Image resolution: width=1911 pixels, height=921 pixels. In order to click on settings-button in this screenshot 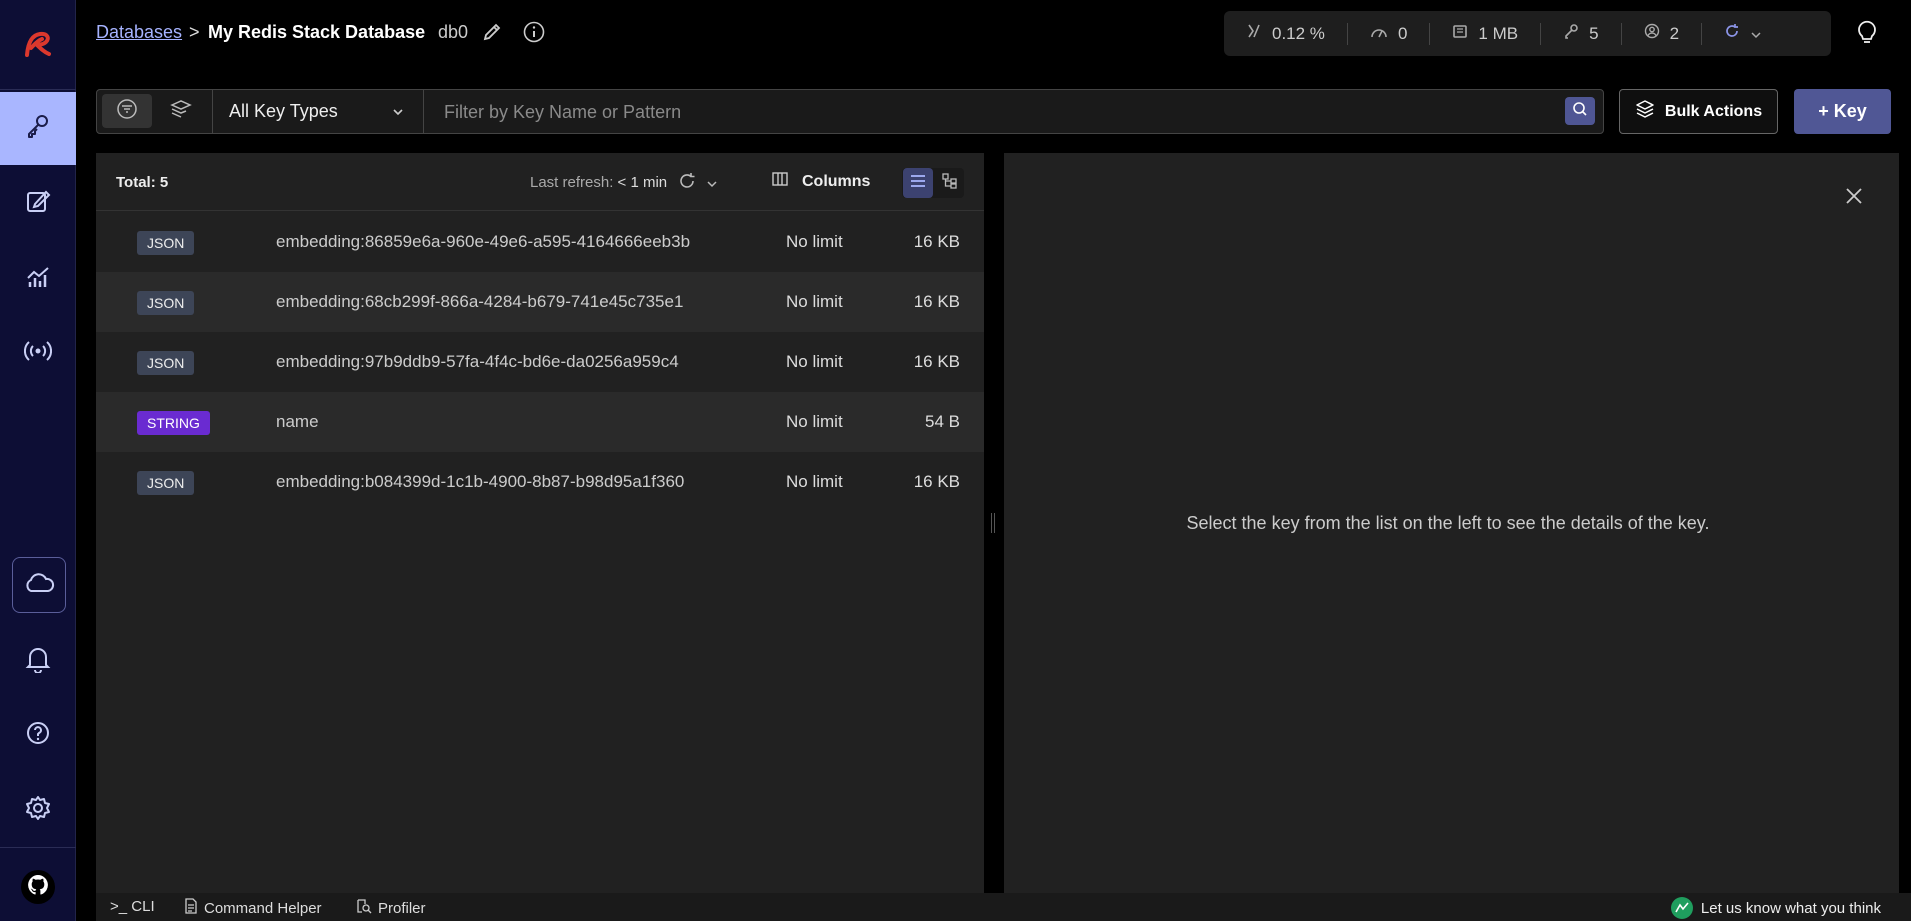, I will do `click(38, 810)`.